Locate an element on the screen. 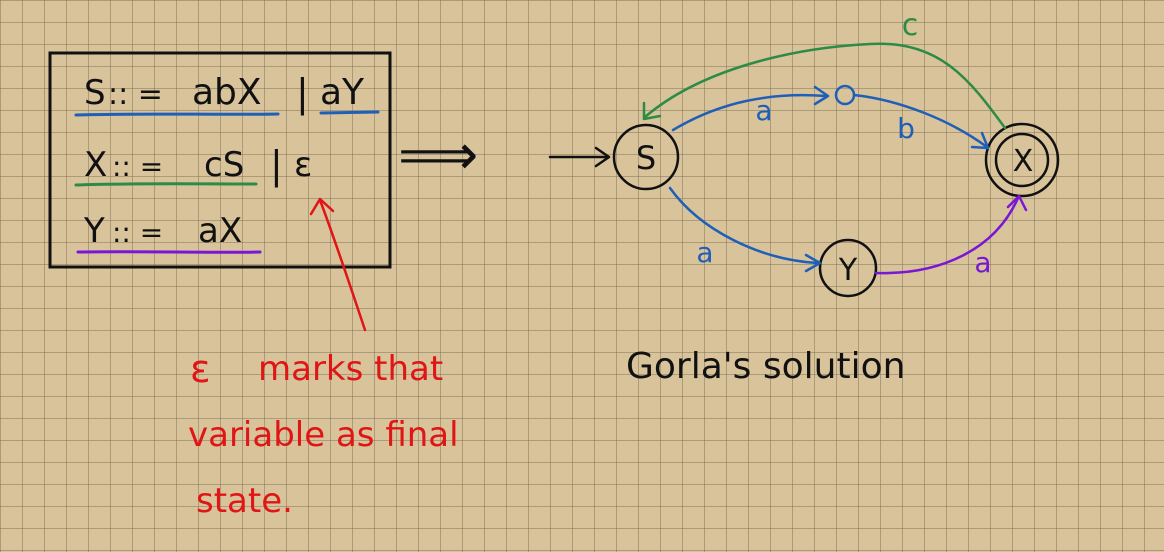 This screenshot has width=1164, height=552. epsilon-annotation: ε marks that variable as final state. is located at coordinates (323, 434).